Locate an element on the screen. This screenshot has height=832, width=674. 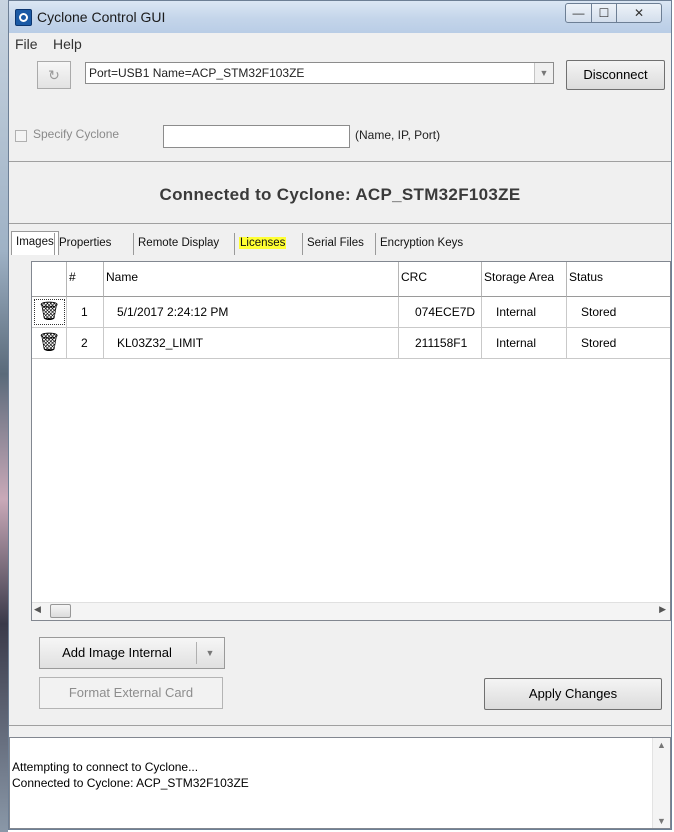
row-number: 1 is located at coordinates (85, 312).